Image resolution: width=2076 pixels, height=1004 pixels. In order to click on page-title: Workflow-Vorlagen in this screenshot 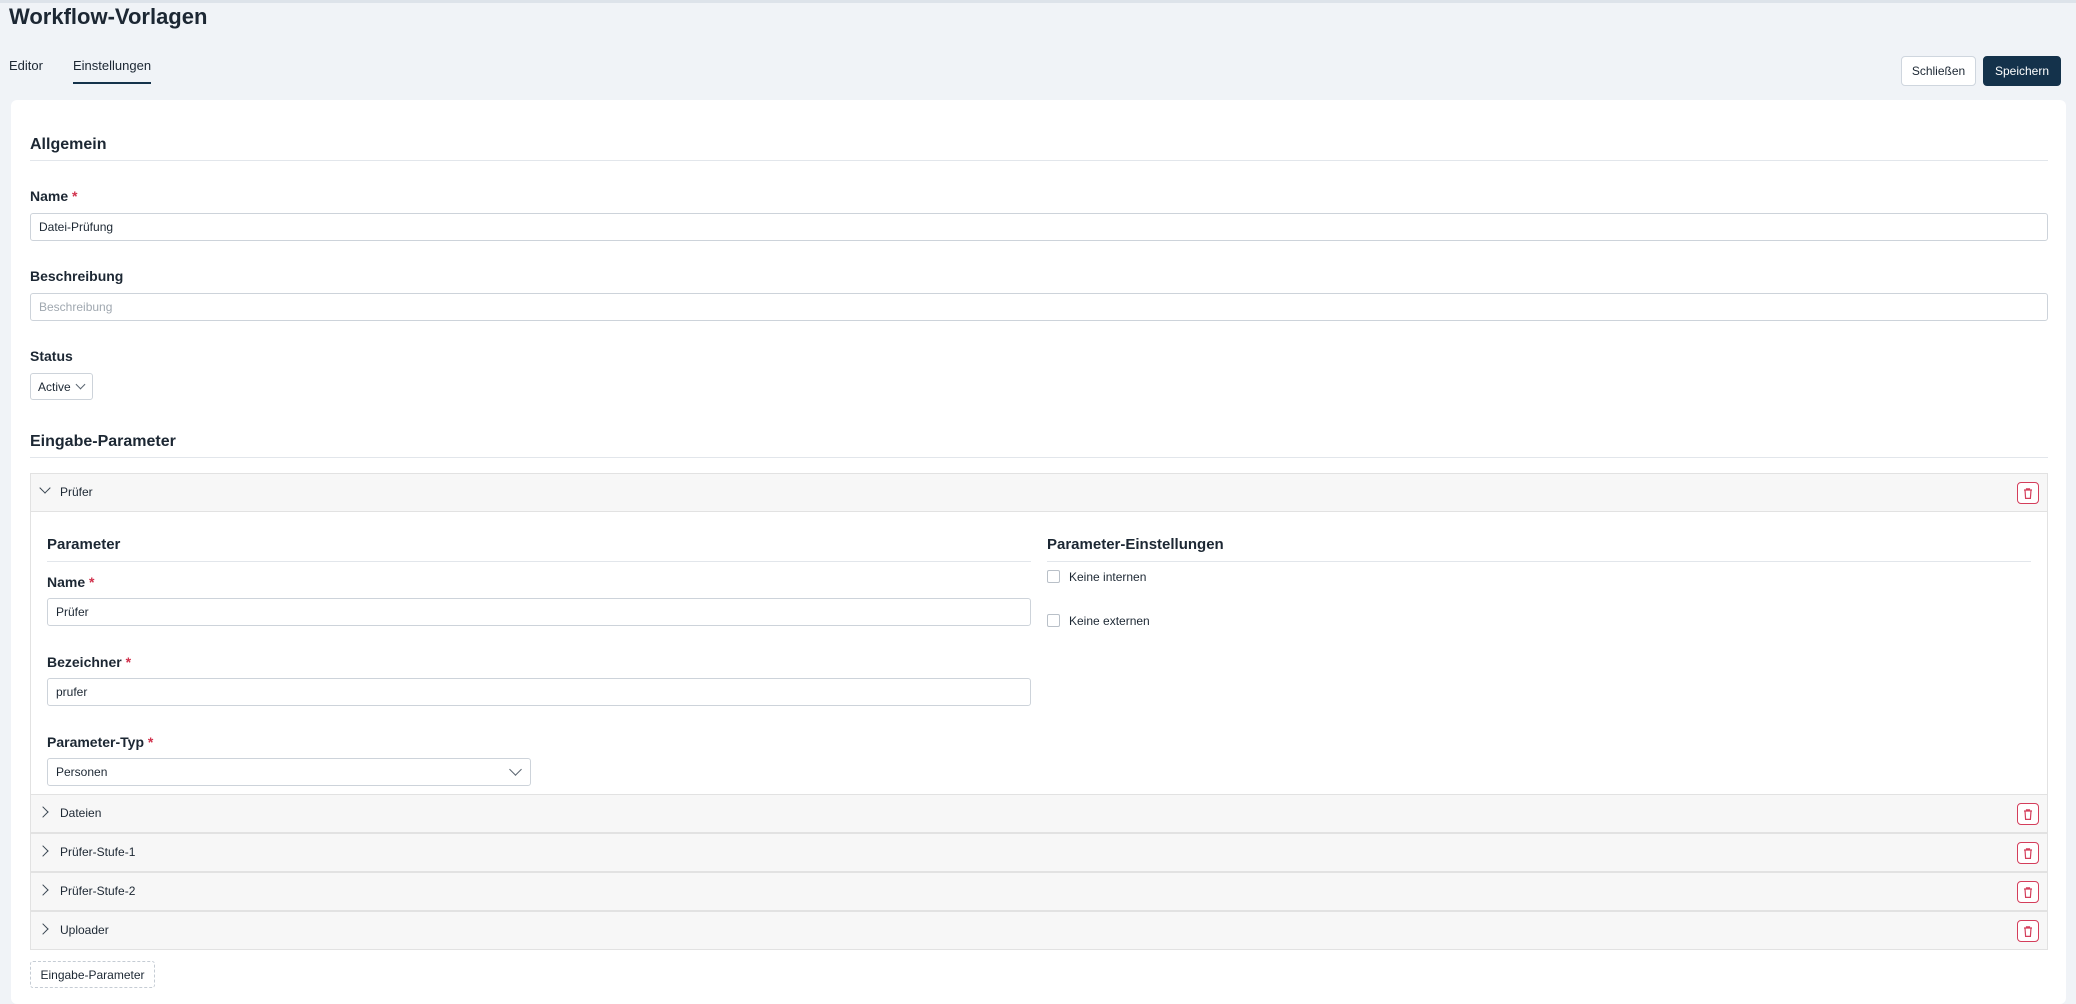, I will do `click(108, 16)`.